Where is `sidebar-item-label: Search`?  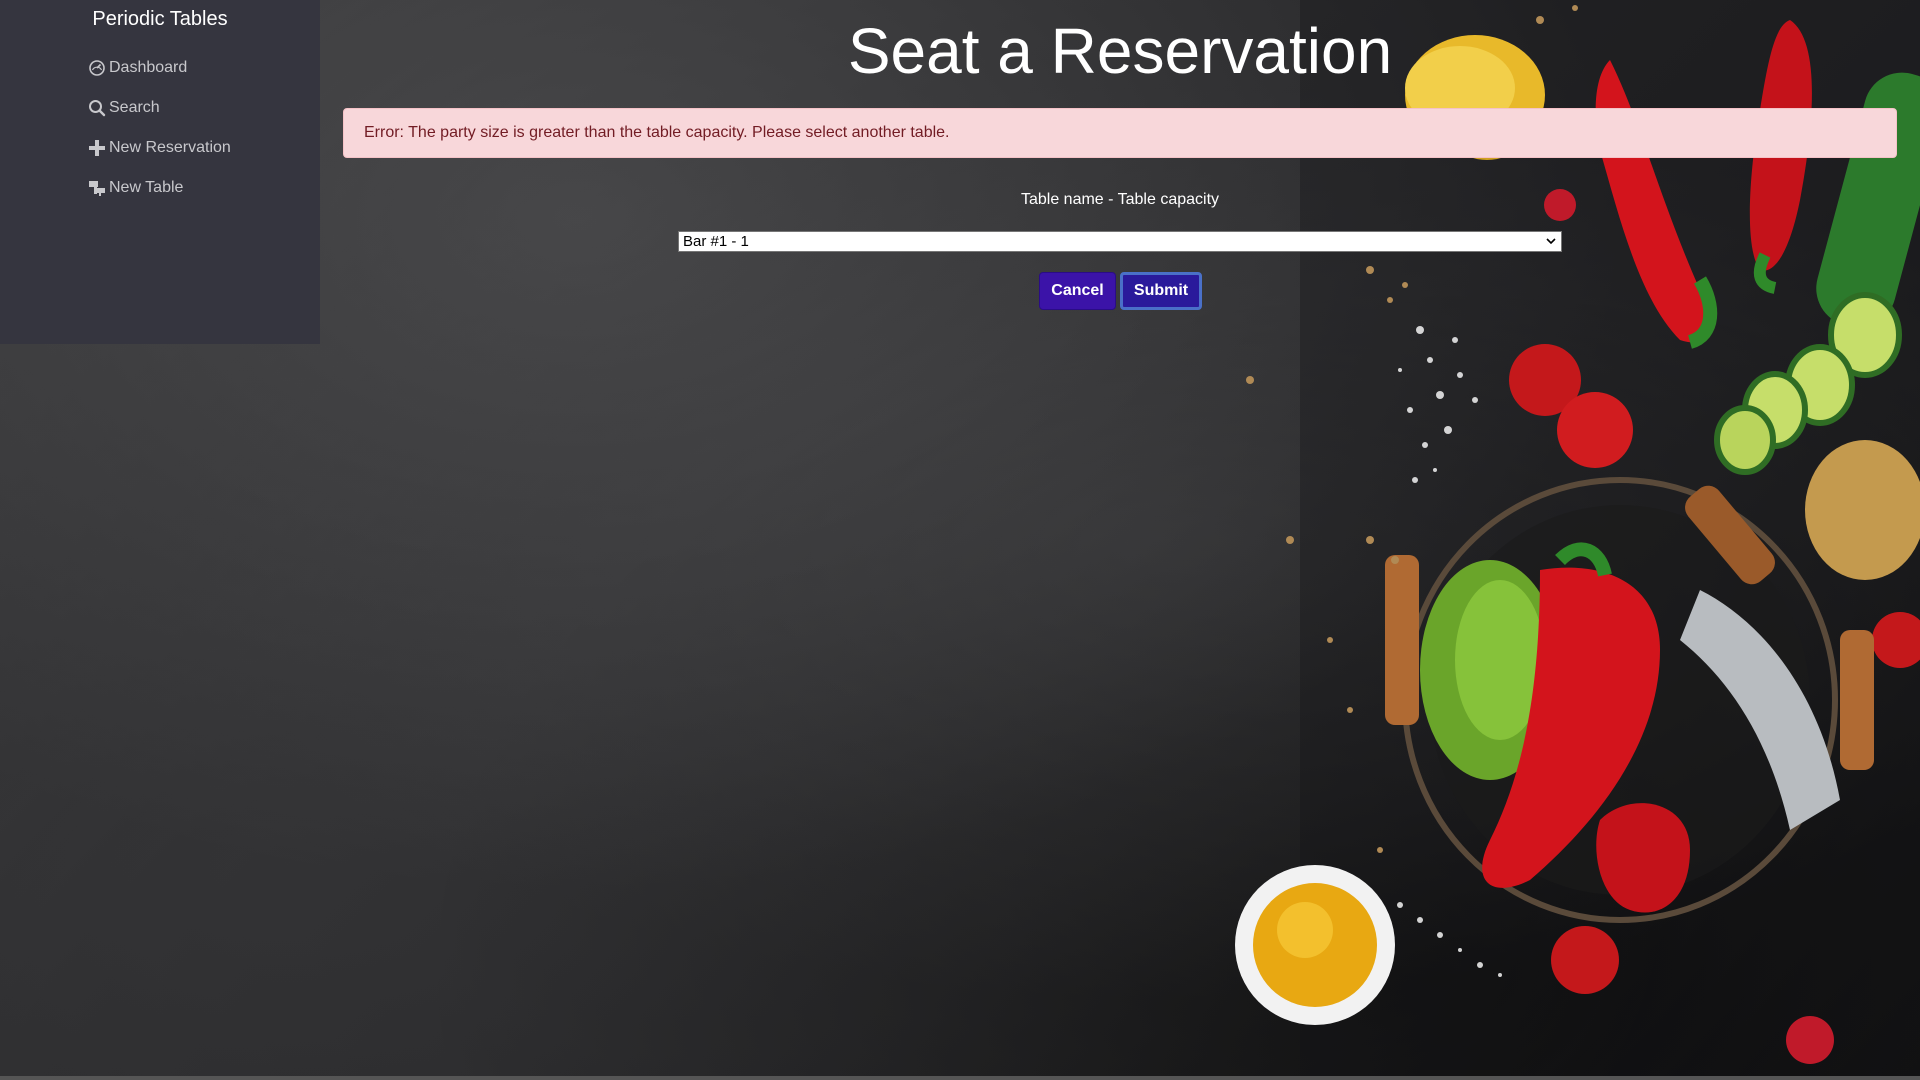 sidebar-item-label: Search is located at coordinates (134, 107).